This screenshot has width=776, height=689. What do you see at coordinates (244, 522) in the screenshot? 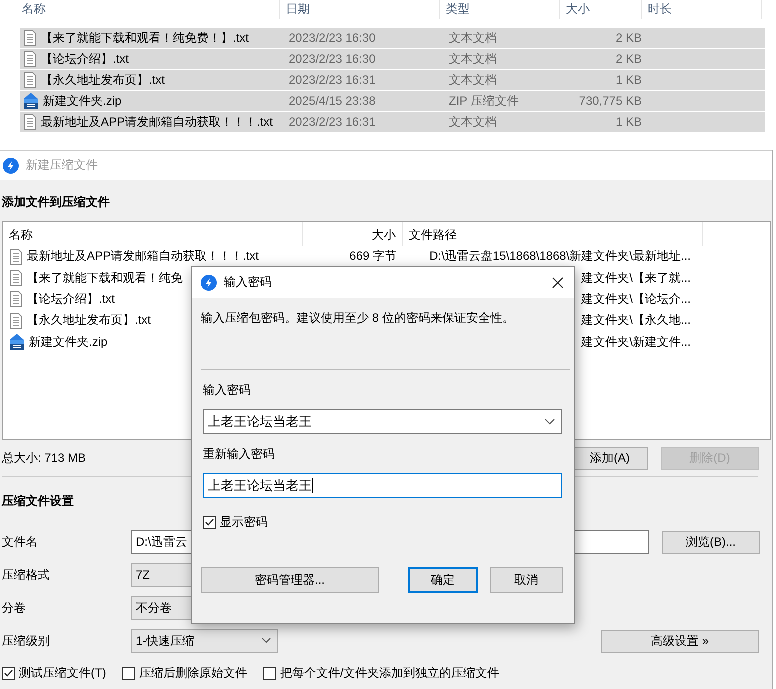
I see `checkbox-label: 显示密码` at bounding box center [244, 522].